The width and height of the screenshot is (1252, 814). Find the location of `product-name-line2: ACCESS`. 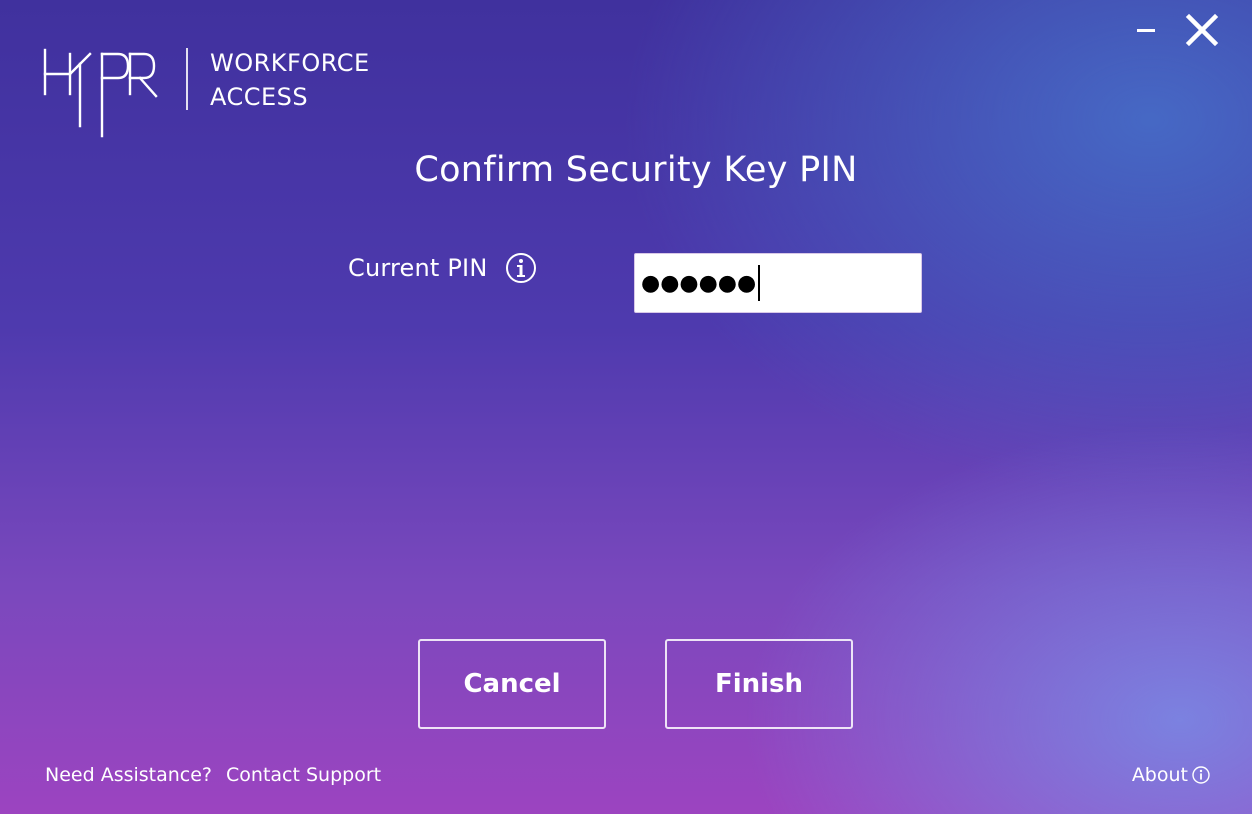

product-name-line2: ACCESS is located at coordinates (259, 97).